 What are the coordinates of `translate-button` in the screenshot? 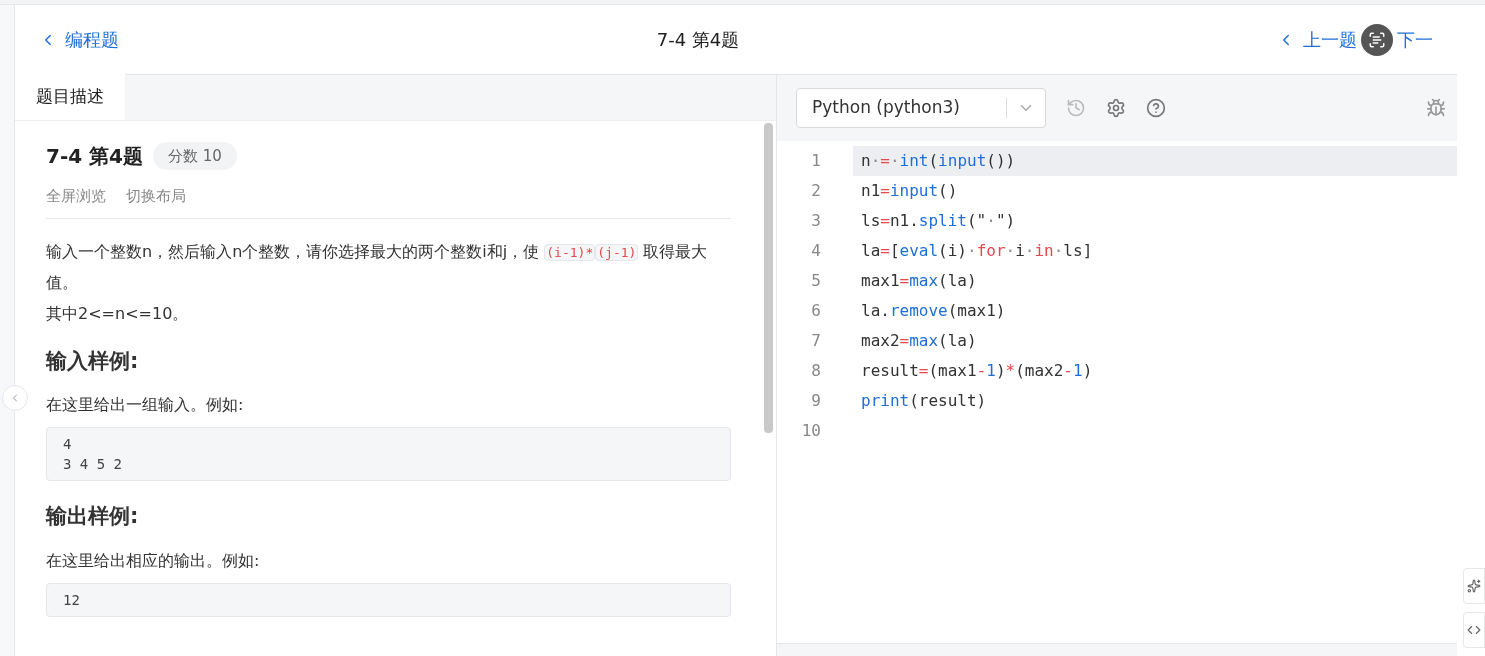 It's located at (1377, 39).